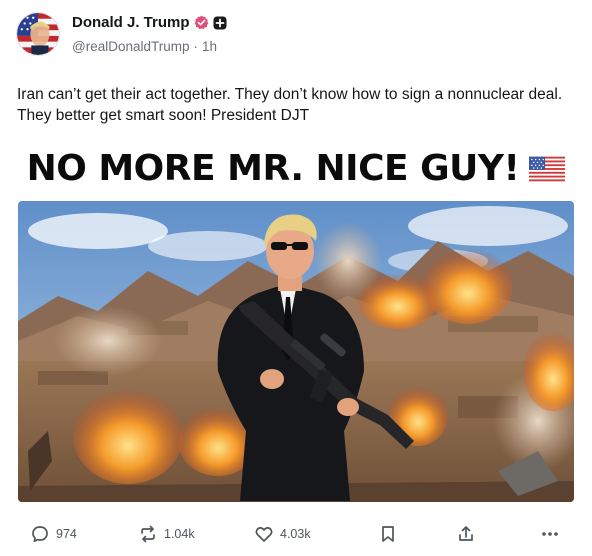 The image size is (592, 556). I want to click on verified-badge-icon, so click(201, 22).